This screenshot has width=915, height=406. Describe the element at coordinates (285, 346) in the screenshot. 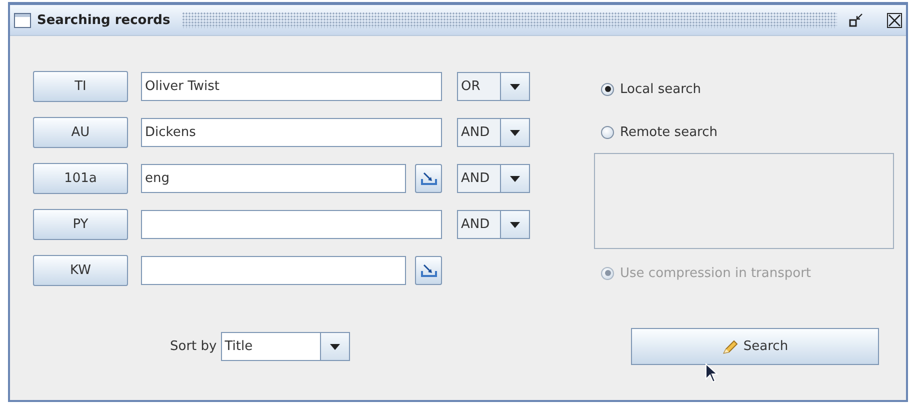

I see `sort-dropdown: Title` at that location.